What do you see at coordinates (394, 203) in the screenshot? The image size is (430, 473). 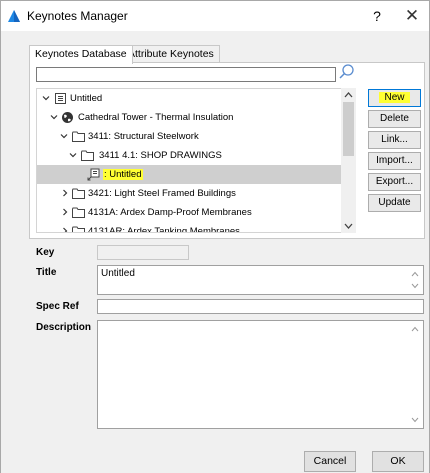 I see `update-button: Update` at bounding box center [394, 203].